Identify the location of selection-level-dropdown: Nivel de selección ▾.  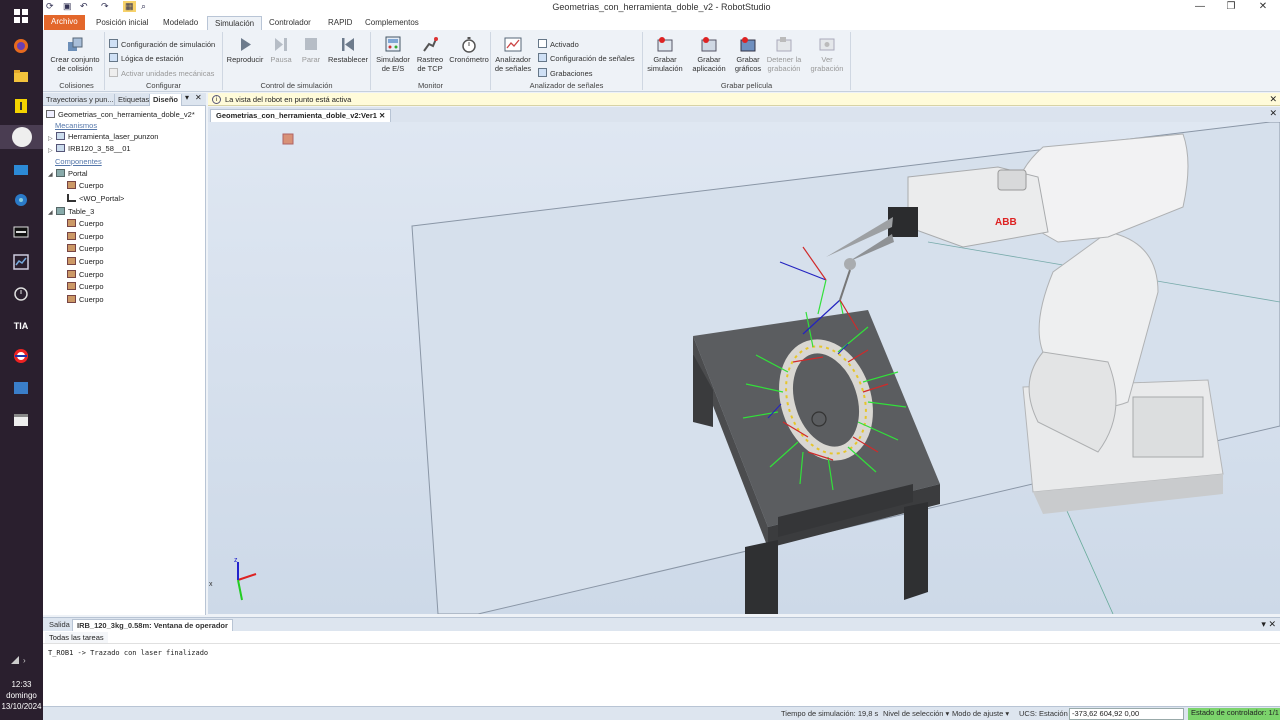
(916, 713).